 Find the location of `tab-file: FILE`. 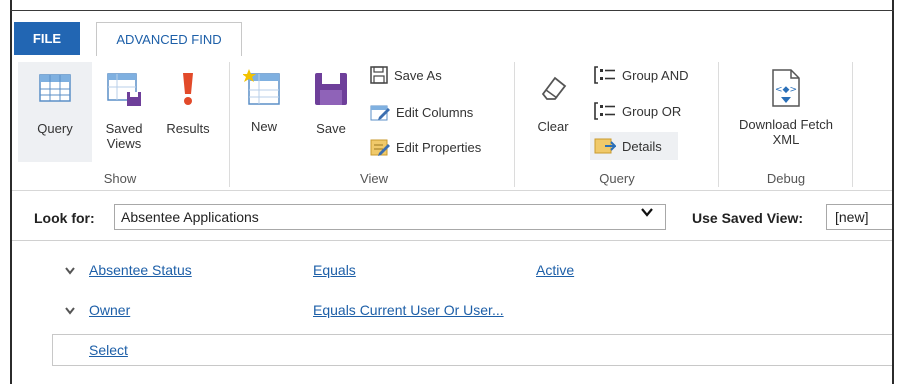

tab-file: FILE is located at coordinates (47, 38).